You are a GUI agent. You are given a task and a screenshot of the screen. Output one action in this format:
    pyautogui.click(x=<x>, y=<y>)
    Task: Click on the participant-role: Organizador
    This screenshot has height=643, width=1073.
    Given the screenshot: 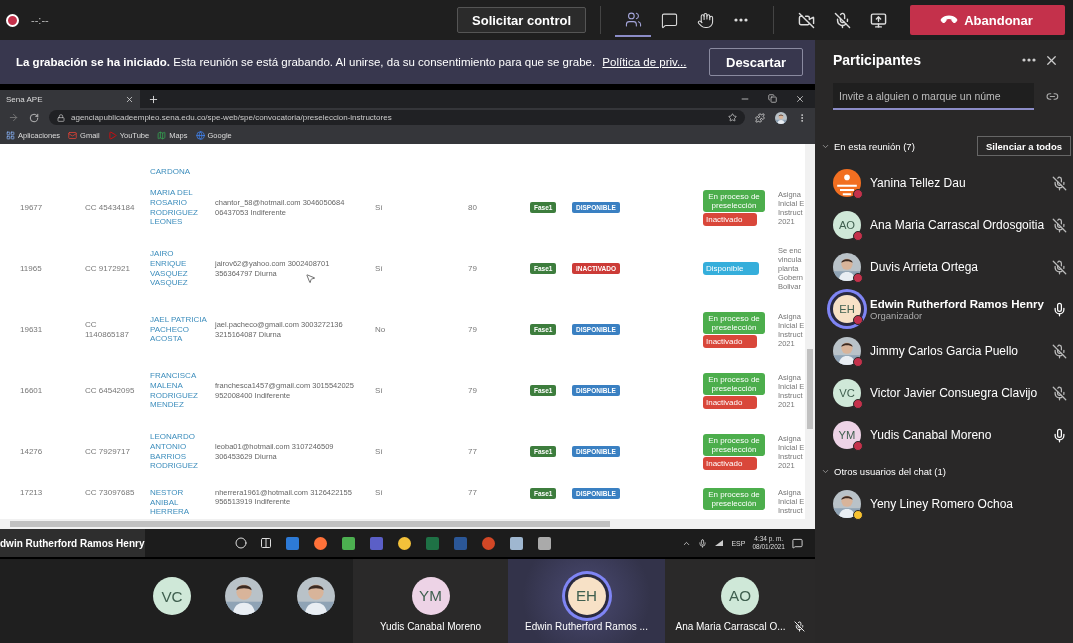 What is the action you would take?
    pyautogui.click(x=897, y=315)
    